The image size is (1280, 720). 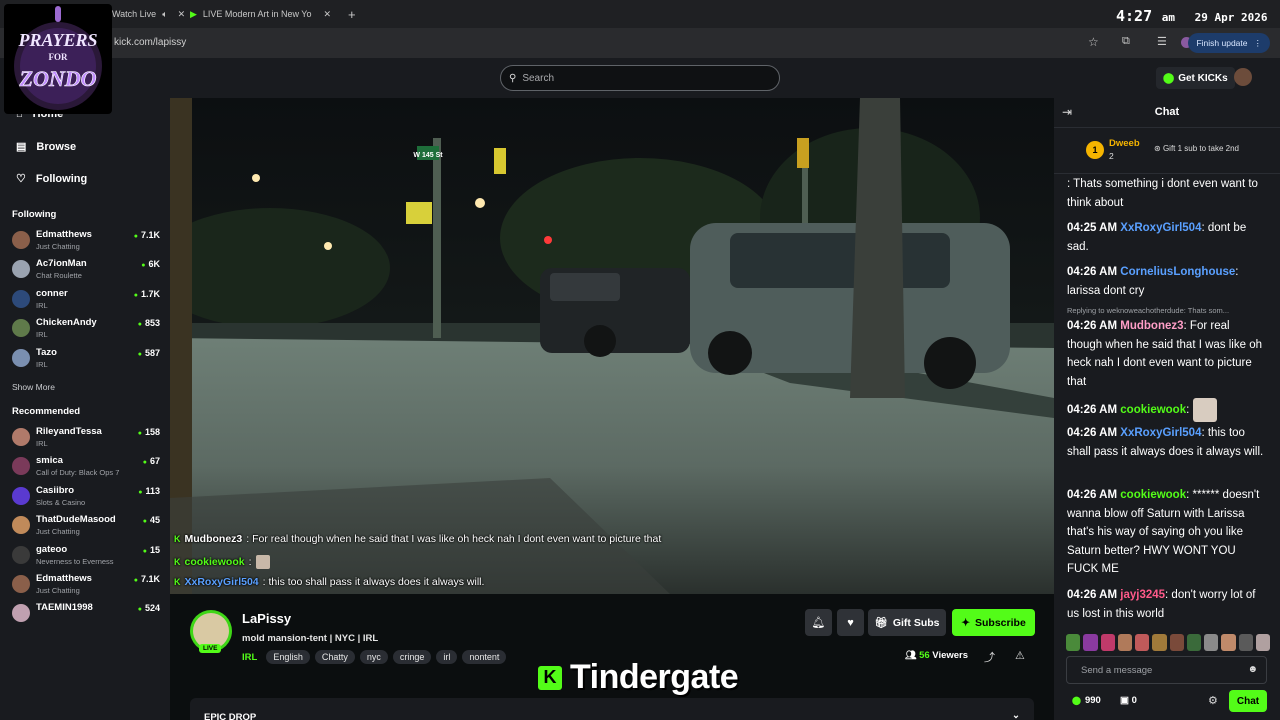 I want to click on streamer-name: LaPissy, so click(x=266, y=618).